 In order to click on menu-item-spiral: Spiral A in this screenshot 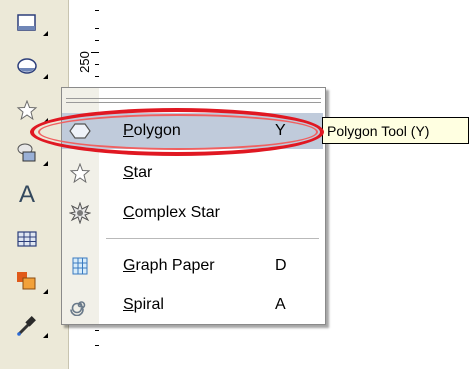, I will do `click(192, 305)`.